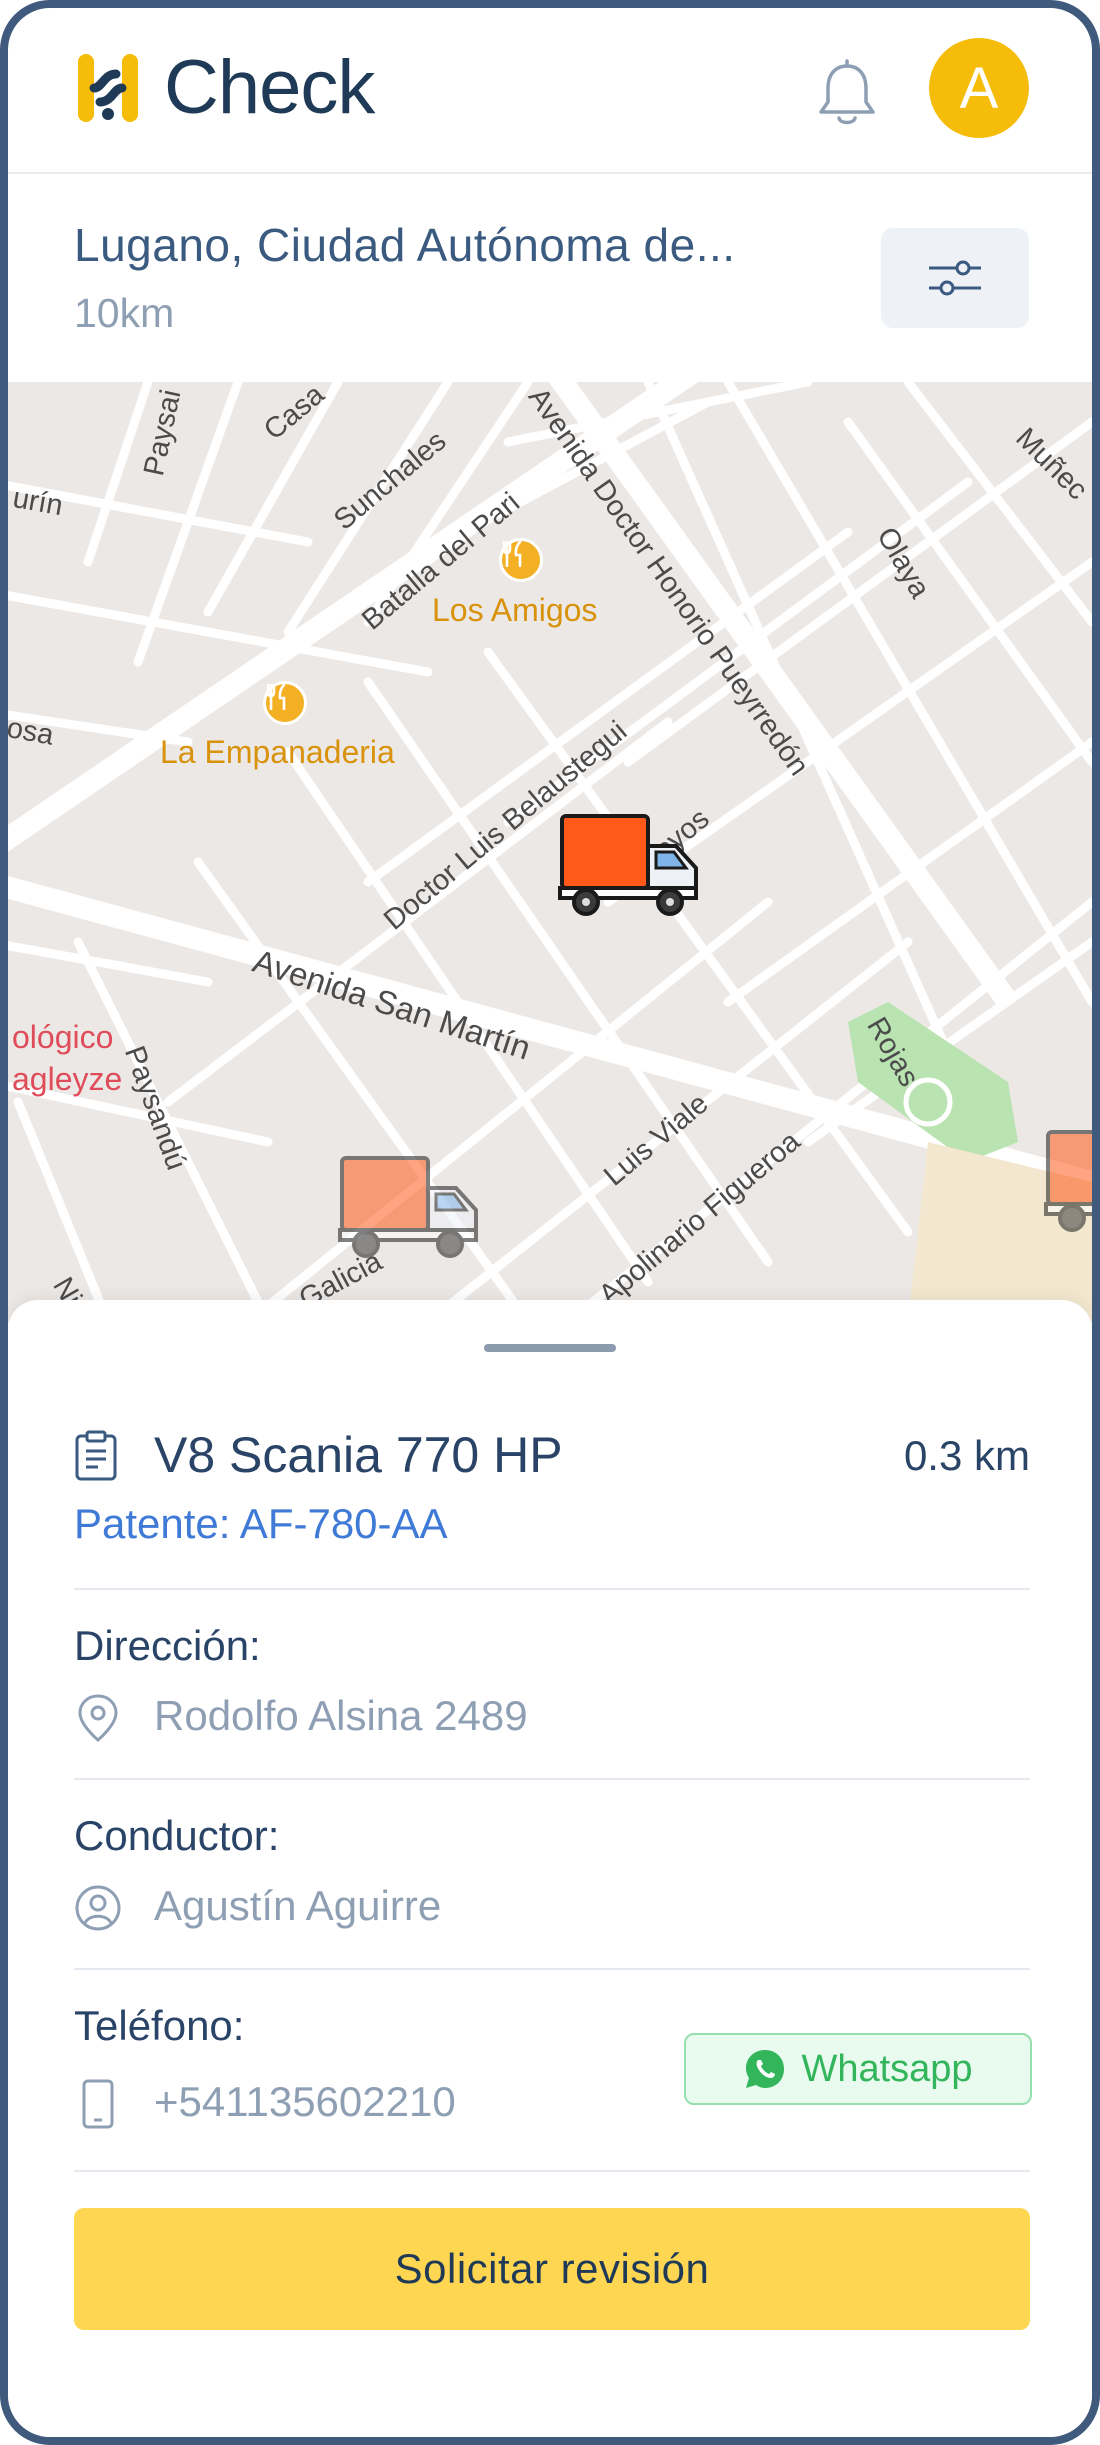  I want to click on filter-button, so click(955, 278).